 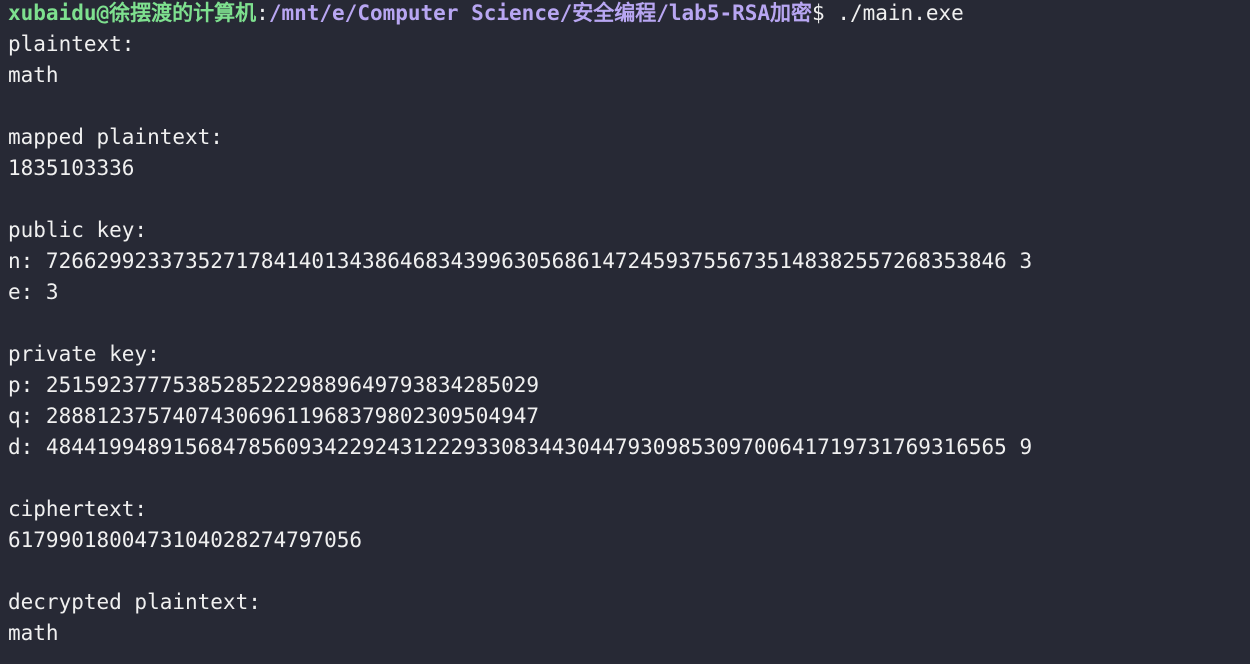 What do you see at coordinates (33, 633) in the screenshot?
I see `decrypted-plaintext-value: math` at bounding box center [33, 633].